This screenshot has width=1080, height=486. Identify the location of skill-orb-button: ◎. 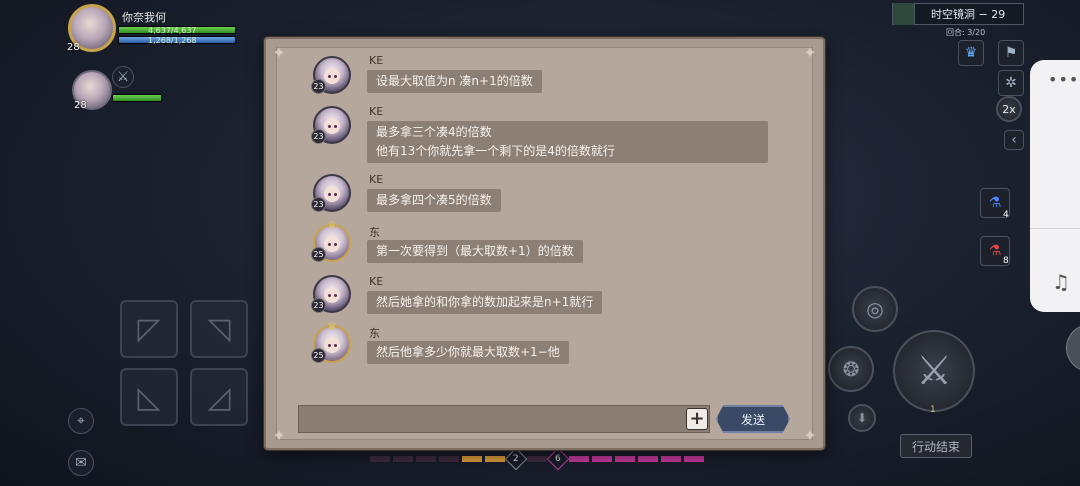
(875, 309).